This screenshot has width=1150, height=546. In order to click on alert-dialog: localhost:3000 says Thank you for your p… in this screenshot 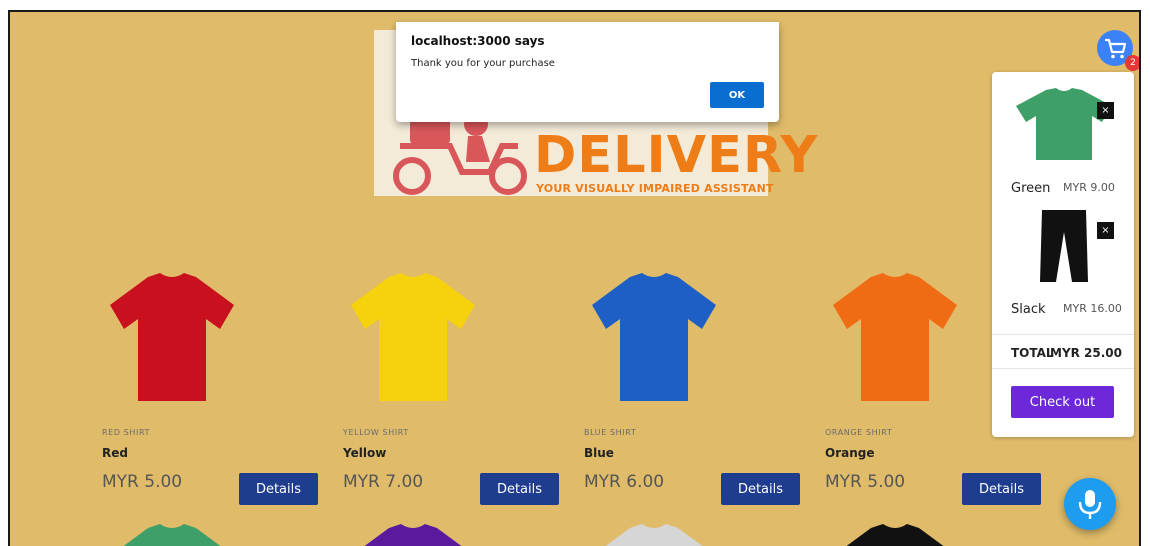, I will do `click(587, 72)`.